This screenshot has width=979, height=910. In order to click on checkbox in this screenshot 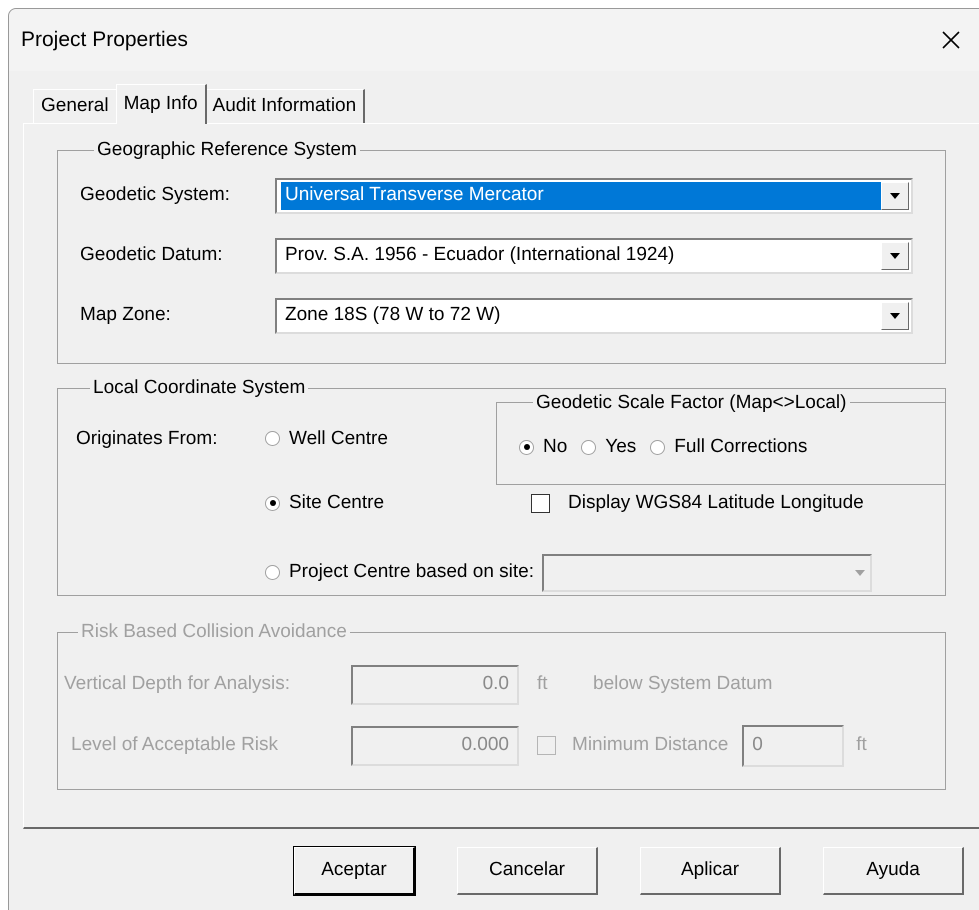, I will do `click(540, 503)`.